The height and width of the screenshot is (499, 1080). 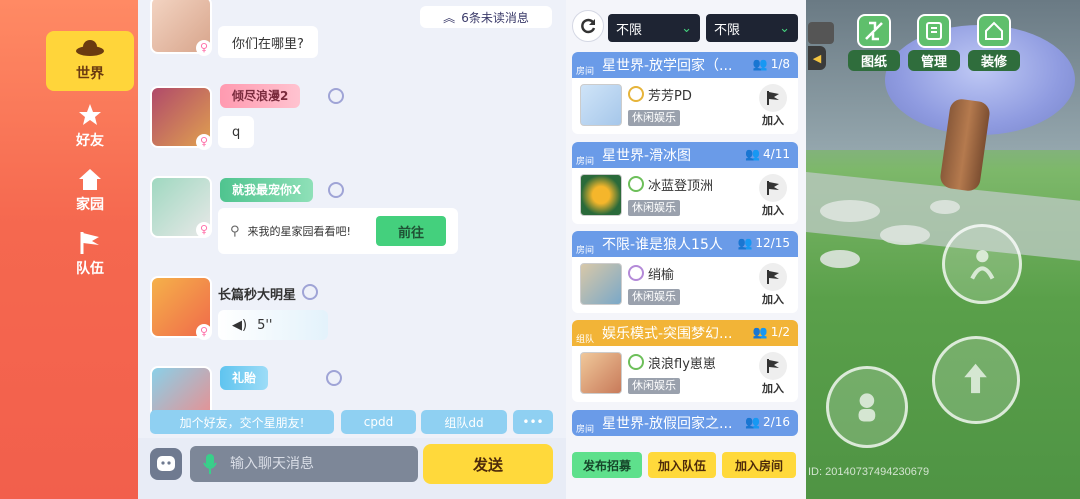 What do you see at coordinates (411, 231) in the screenshot?
I see `go-button: 前往` at bounding box center [411, 231].